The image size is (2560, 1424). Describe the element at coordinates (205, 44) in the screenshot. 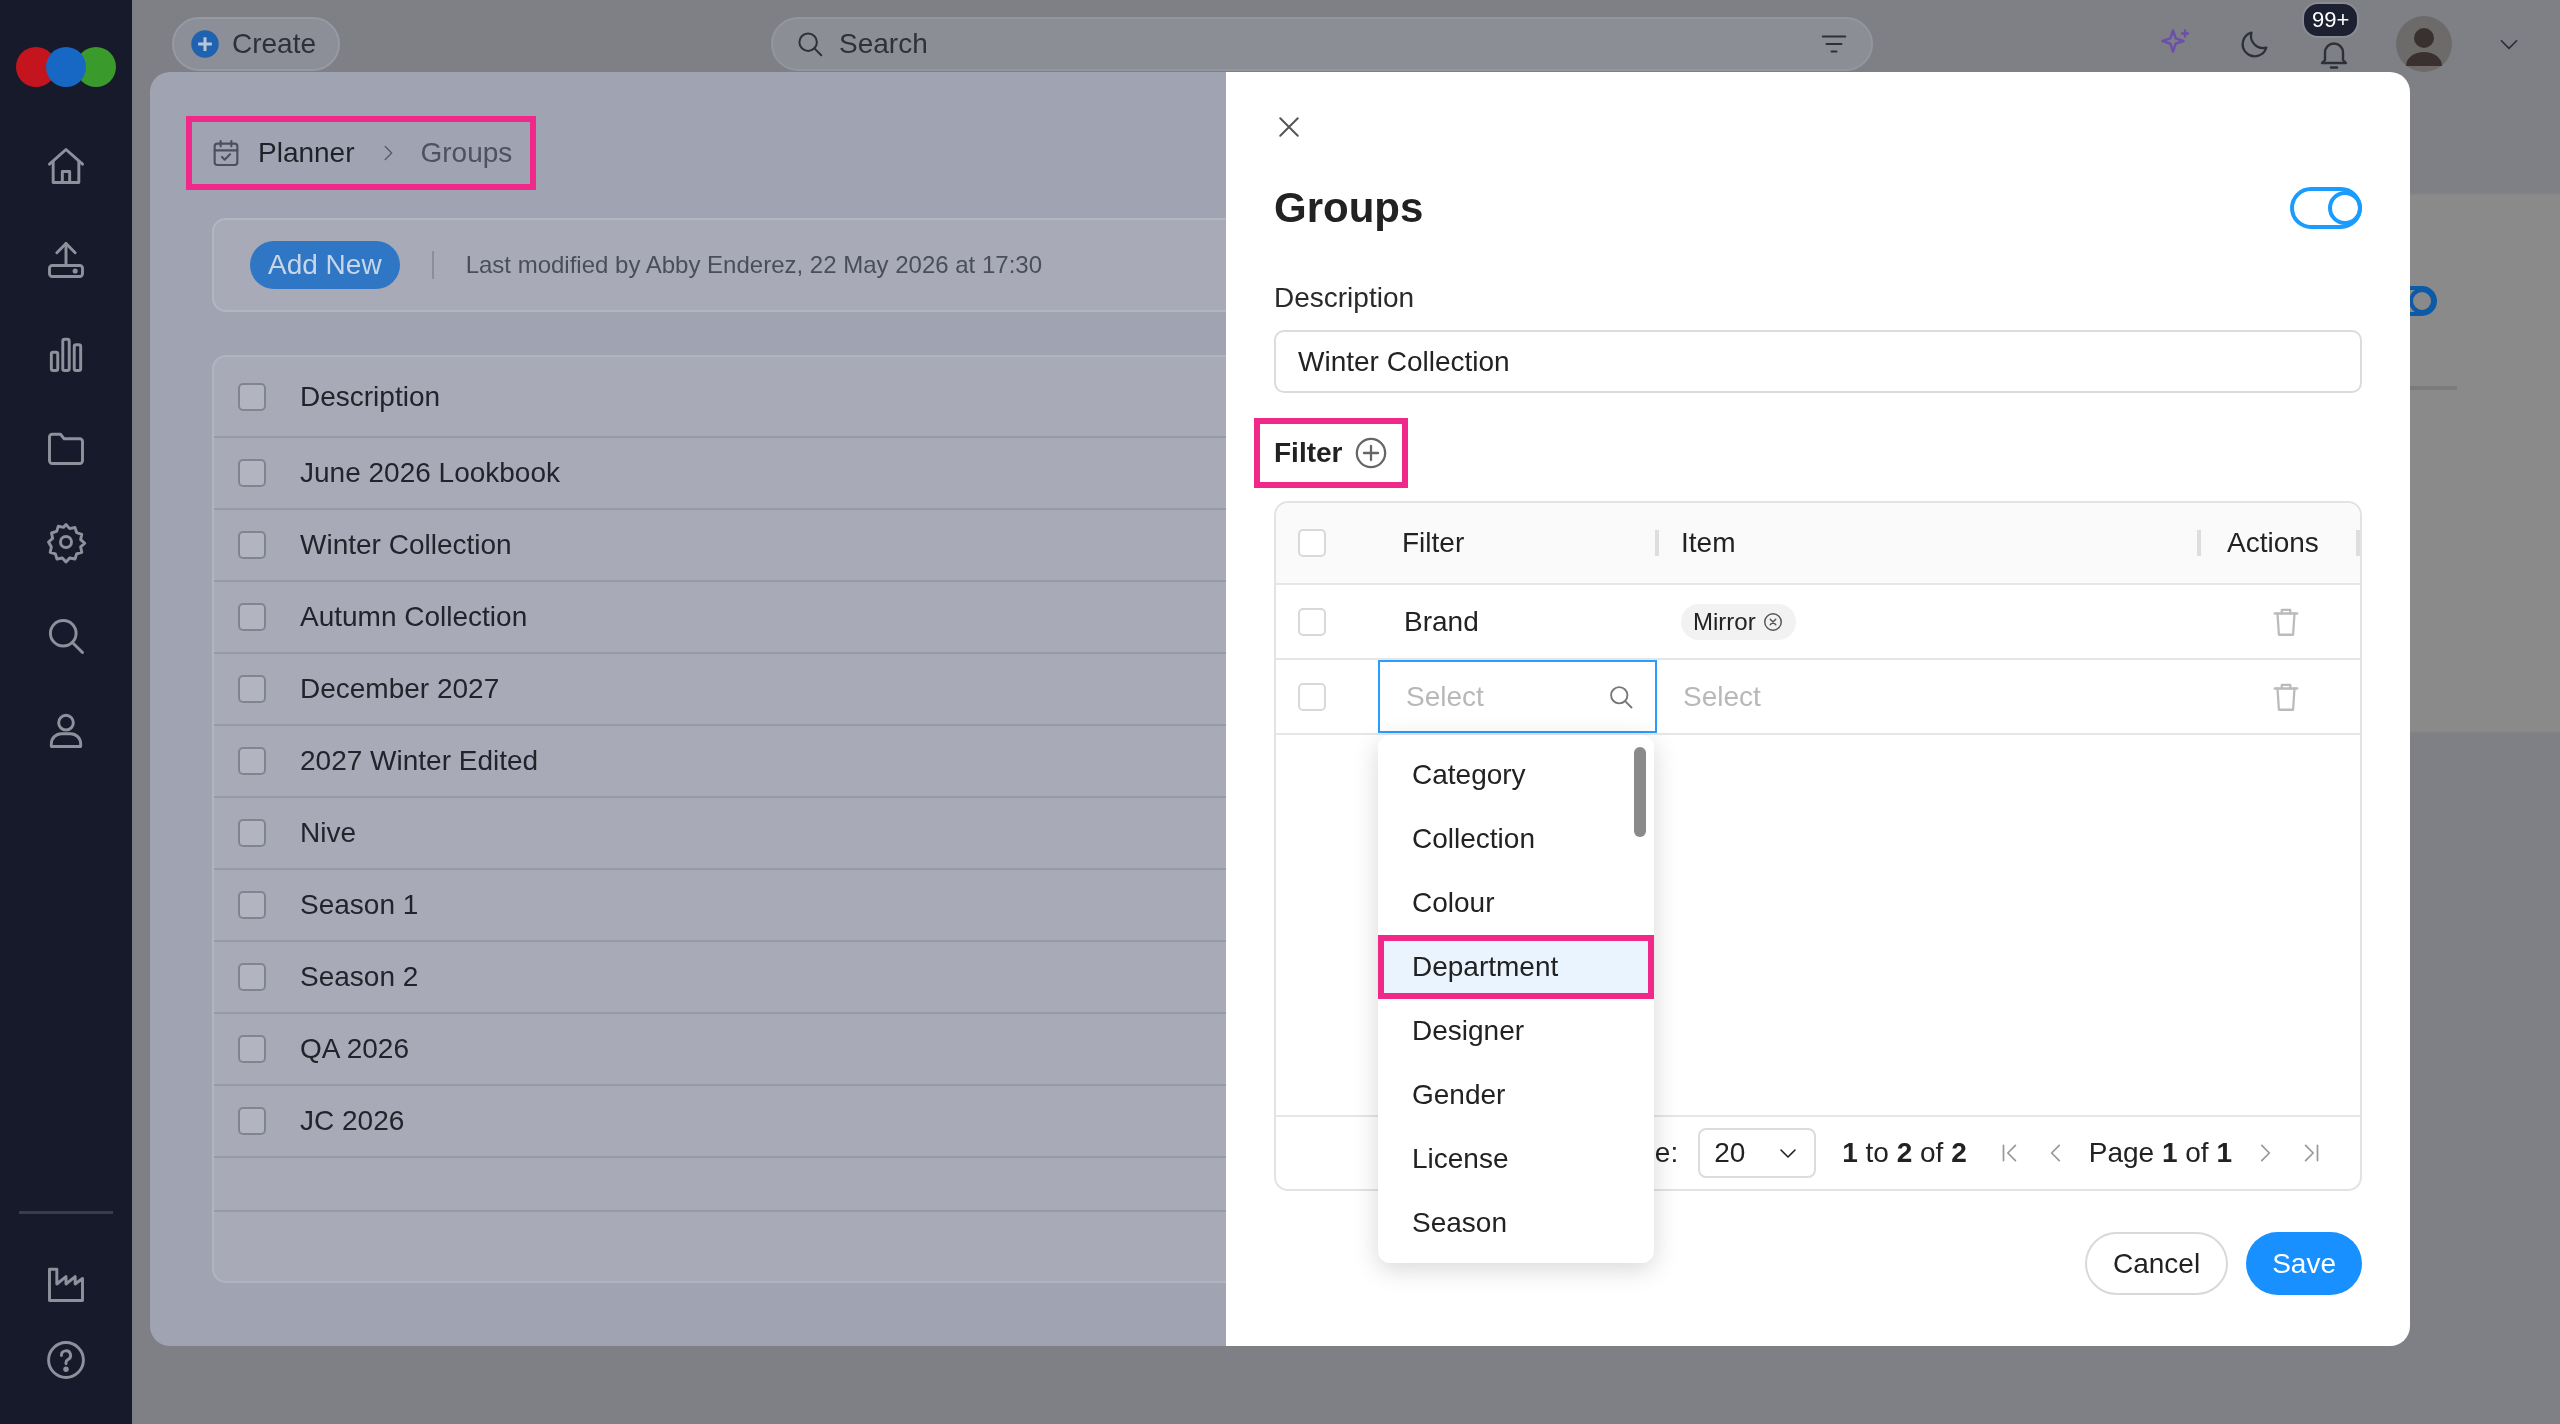

I see `plus-icon` at that location.